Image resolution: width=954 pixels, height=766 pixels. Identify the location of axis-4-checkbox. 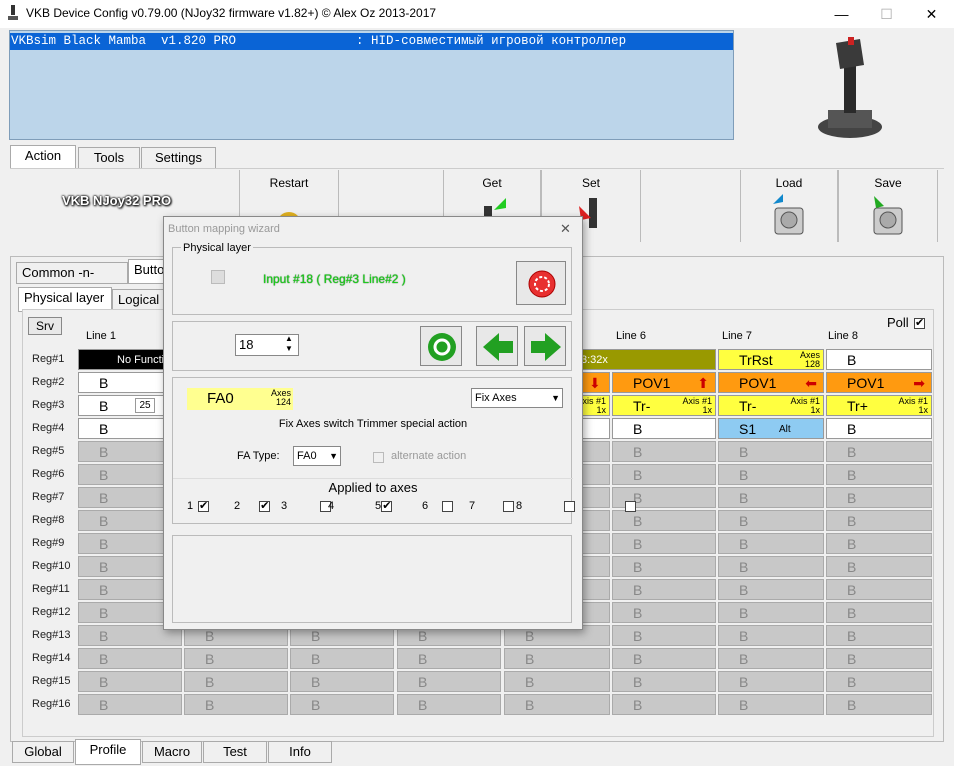
(387, 505).